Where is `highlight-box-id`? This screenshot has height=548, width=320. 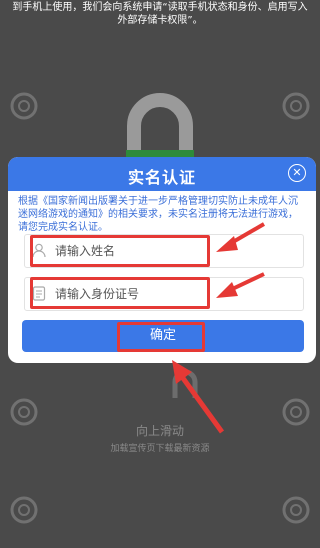
highlight-box-id is located at coordinates (120, 293).